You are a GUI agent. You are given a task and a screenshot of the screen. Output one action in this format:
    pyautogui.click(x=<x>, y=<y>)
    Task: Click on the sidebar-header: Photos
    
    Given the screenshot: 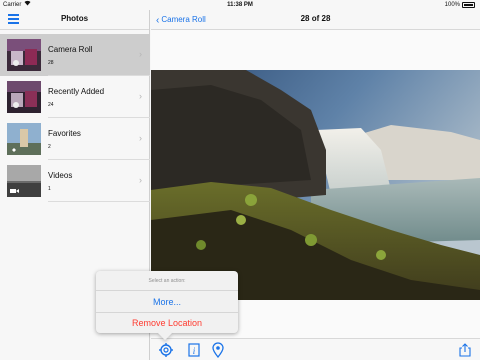 What is the action you would take?
    pyautogui.click(x=74, y=20)
    